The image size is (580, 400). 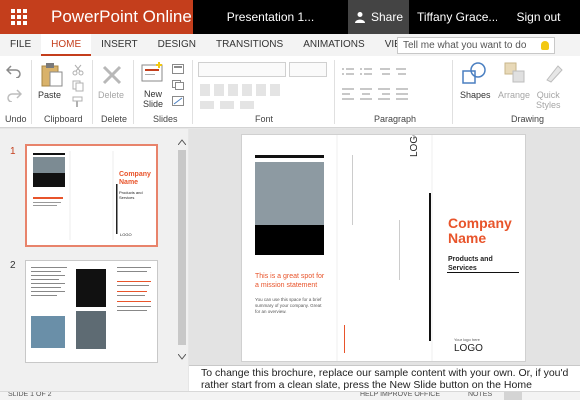 I want to click on slide-company-name: Company Name, so click(x=480, y=231).